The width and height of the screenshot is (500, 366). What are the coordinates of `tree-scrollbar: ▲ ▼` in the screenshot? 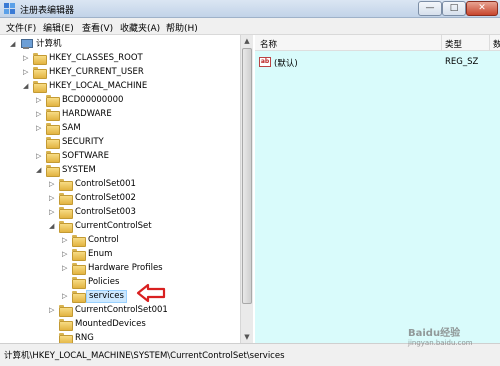 It's located at (246, 189).